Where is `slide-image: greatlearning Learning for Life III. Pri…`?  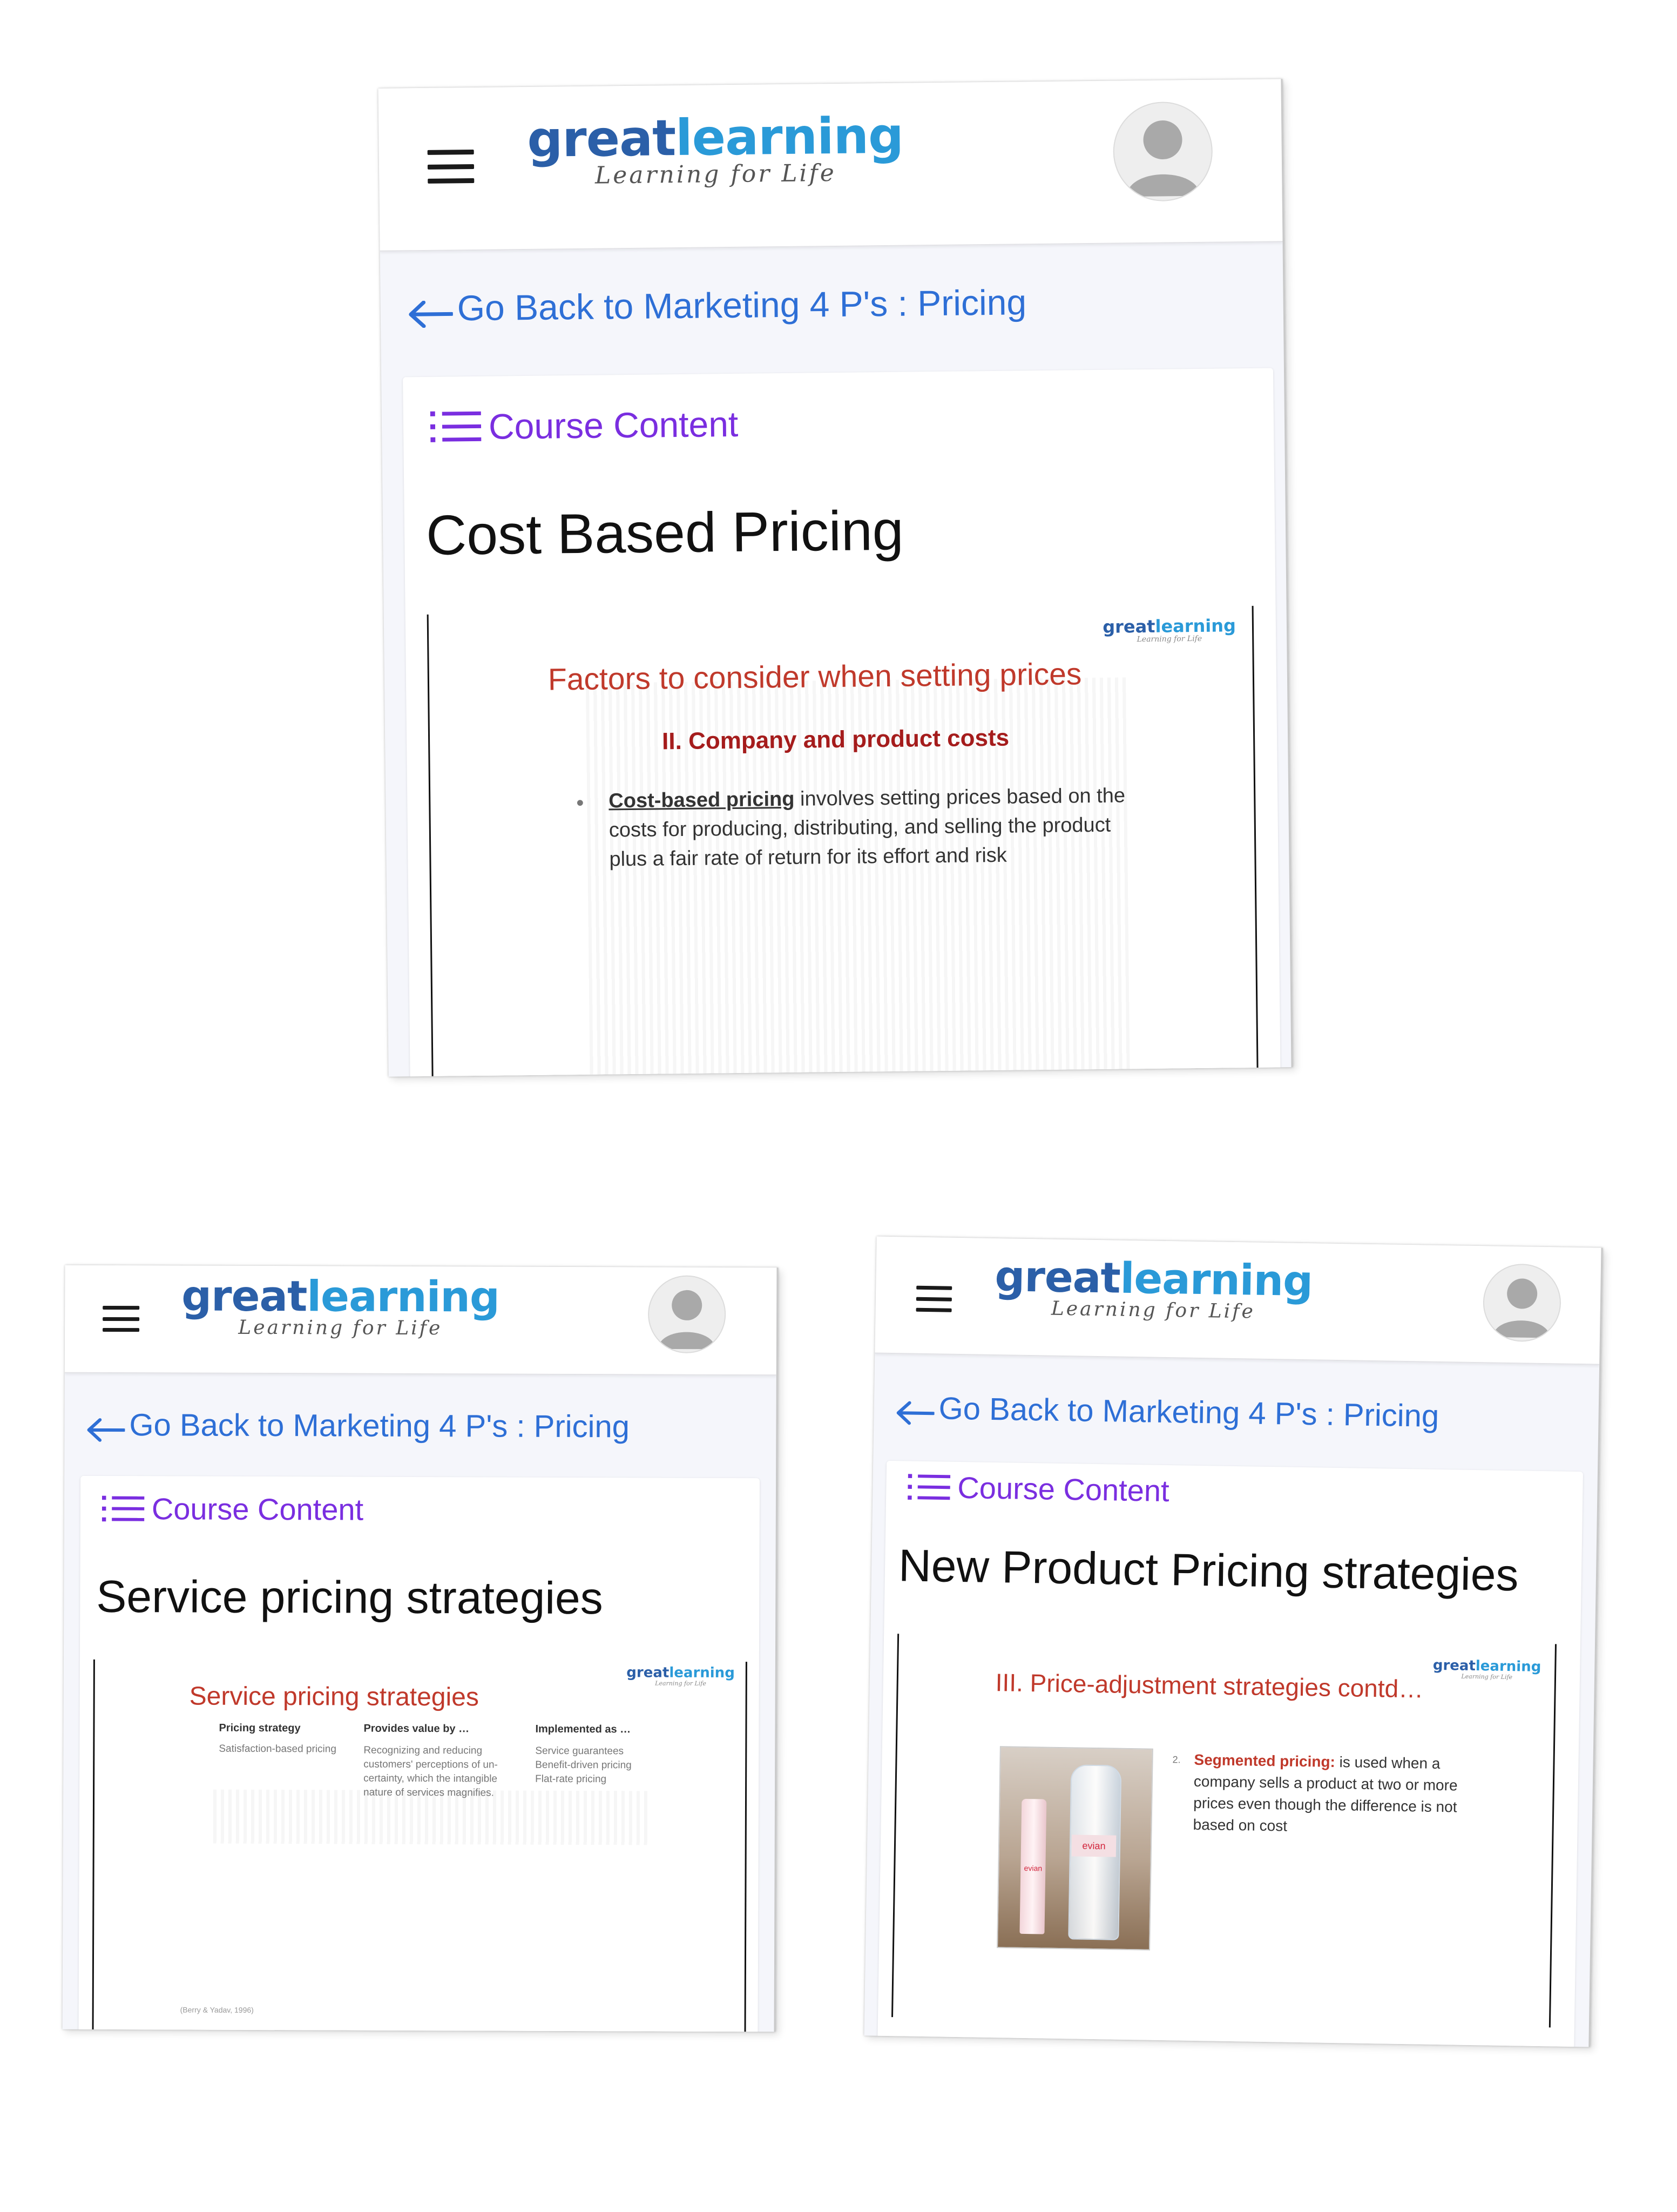
slide-image: greatlearning Learning for Life III. Pri… is located at coordinates (1224, 1831).